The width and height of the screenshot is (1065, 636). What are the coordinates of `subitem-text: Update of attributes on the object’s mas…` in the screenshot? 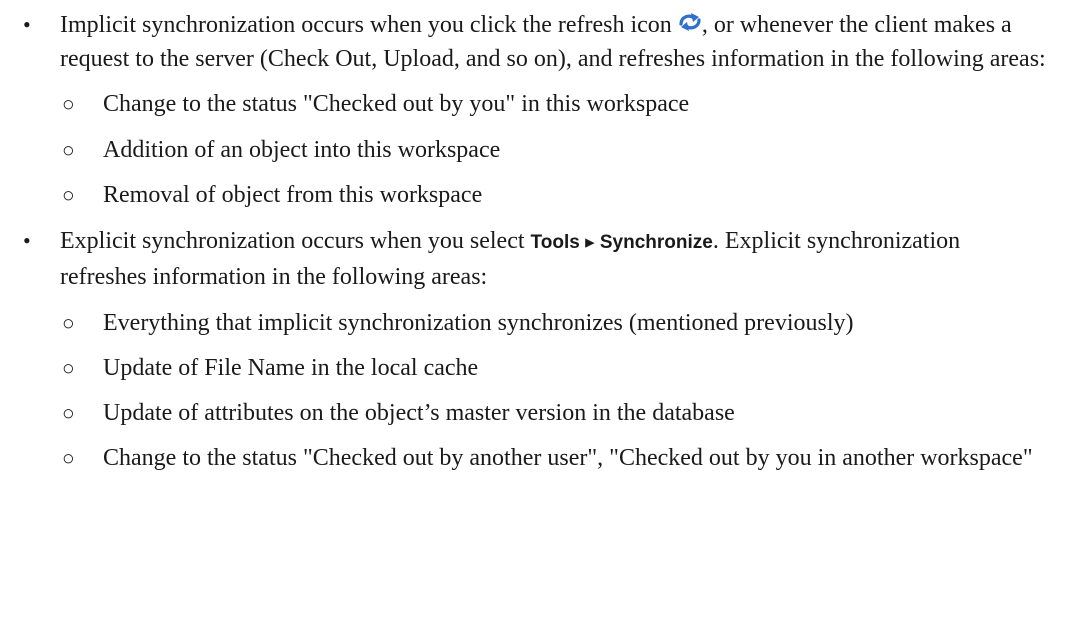 It's located at (419, 413).